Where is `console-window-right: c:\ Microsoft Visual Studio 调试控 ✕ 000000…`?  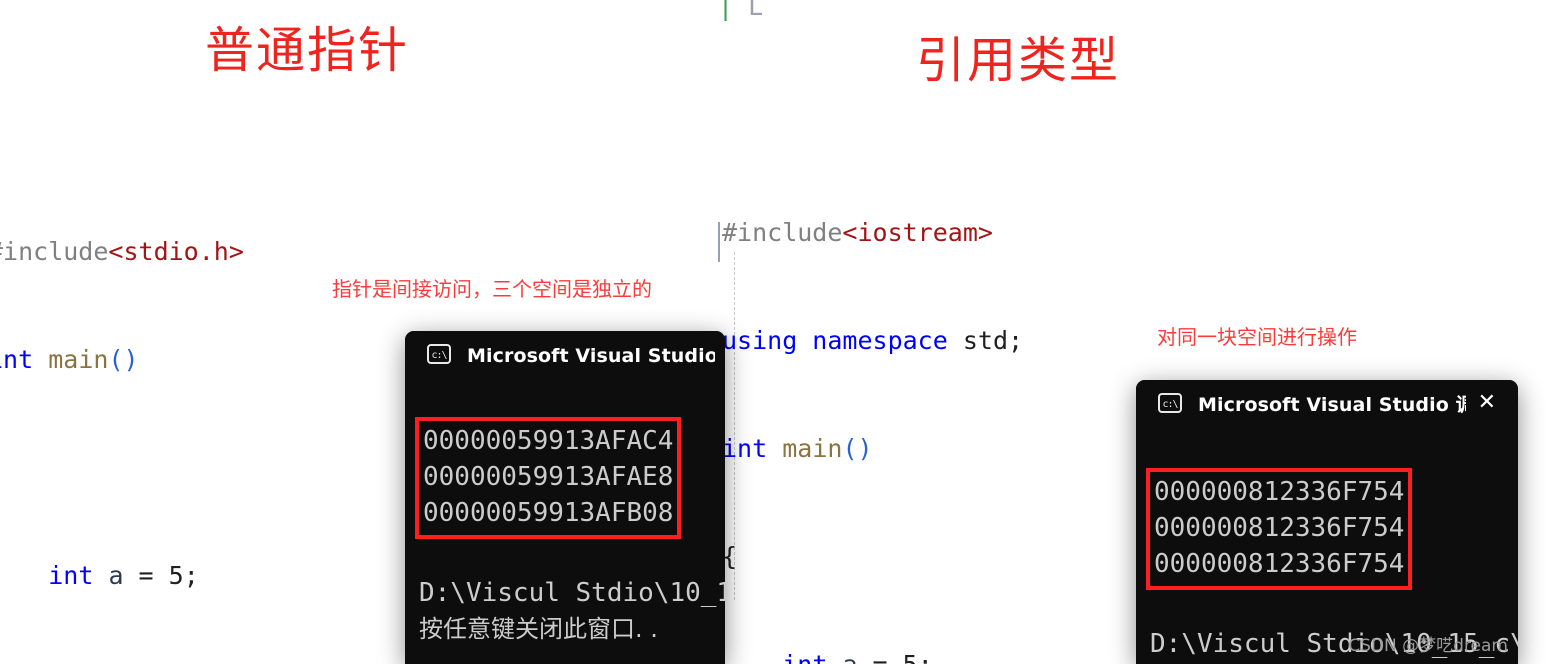
console-window-right: c:\ Microsoft Visual Studio 调试控 ✕ 000000… is located at coordinates (1327, 522).